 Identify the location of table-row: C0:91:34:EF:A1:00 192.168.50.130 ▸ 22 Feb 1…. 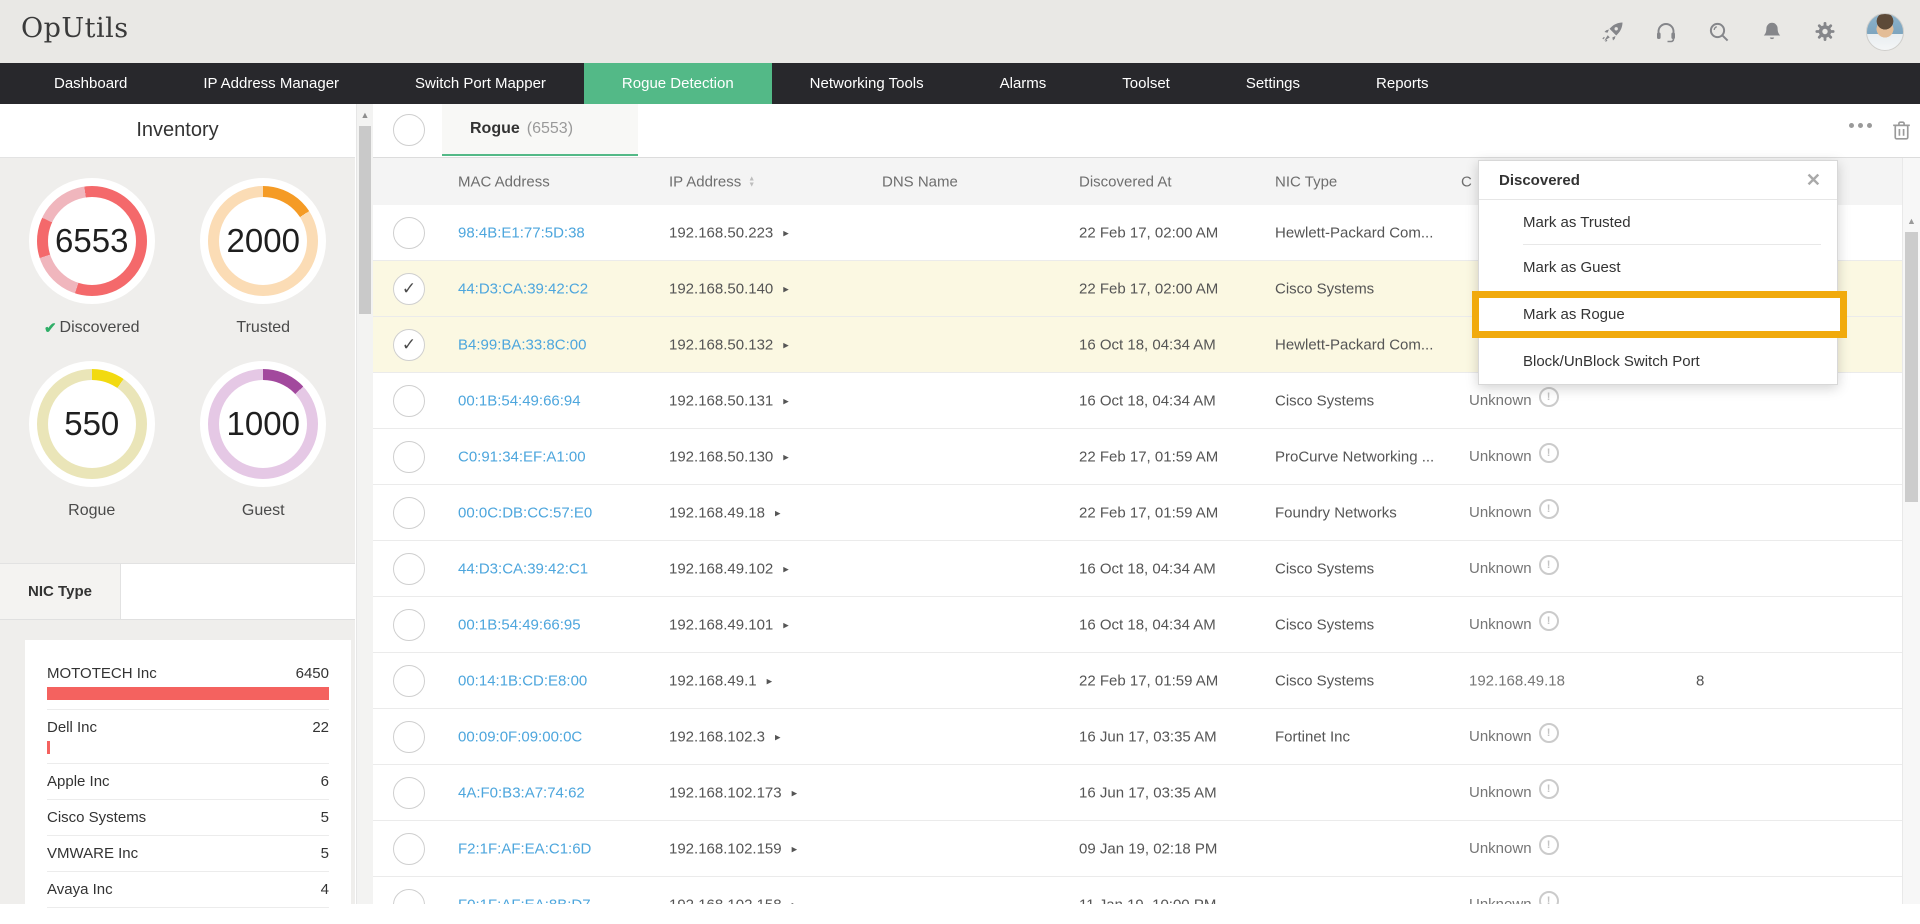
(1146, 457).